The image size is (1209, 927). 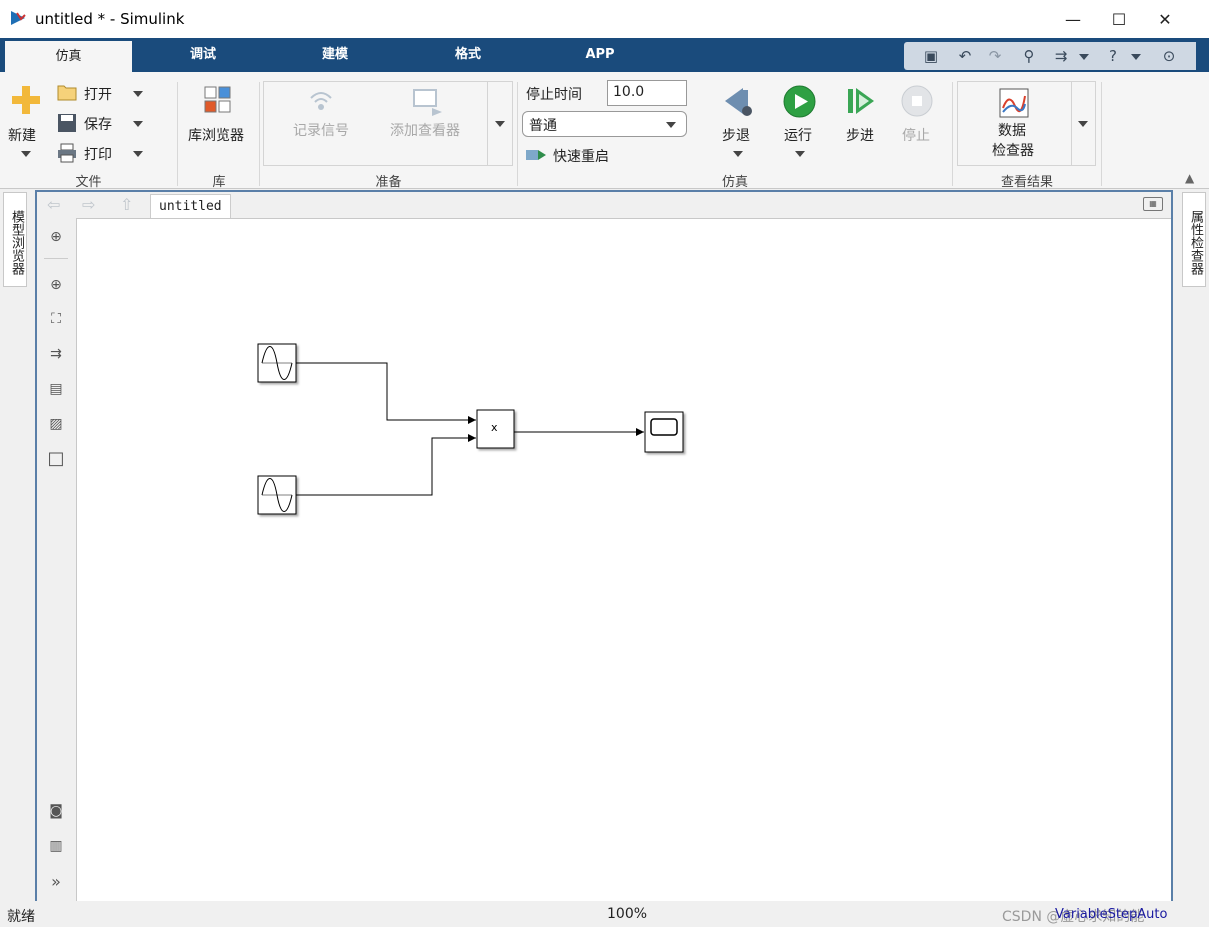 I want to click on print-icon, so click(x=67, y=153).